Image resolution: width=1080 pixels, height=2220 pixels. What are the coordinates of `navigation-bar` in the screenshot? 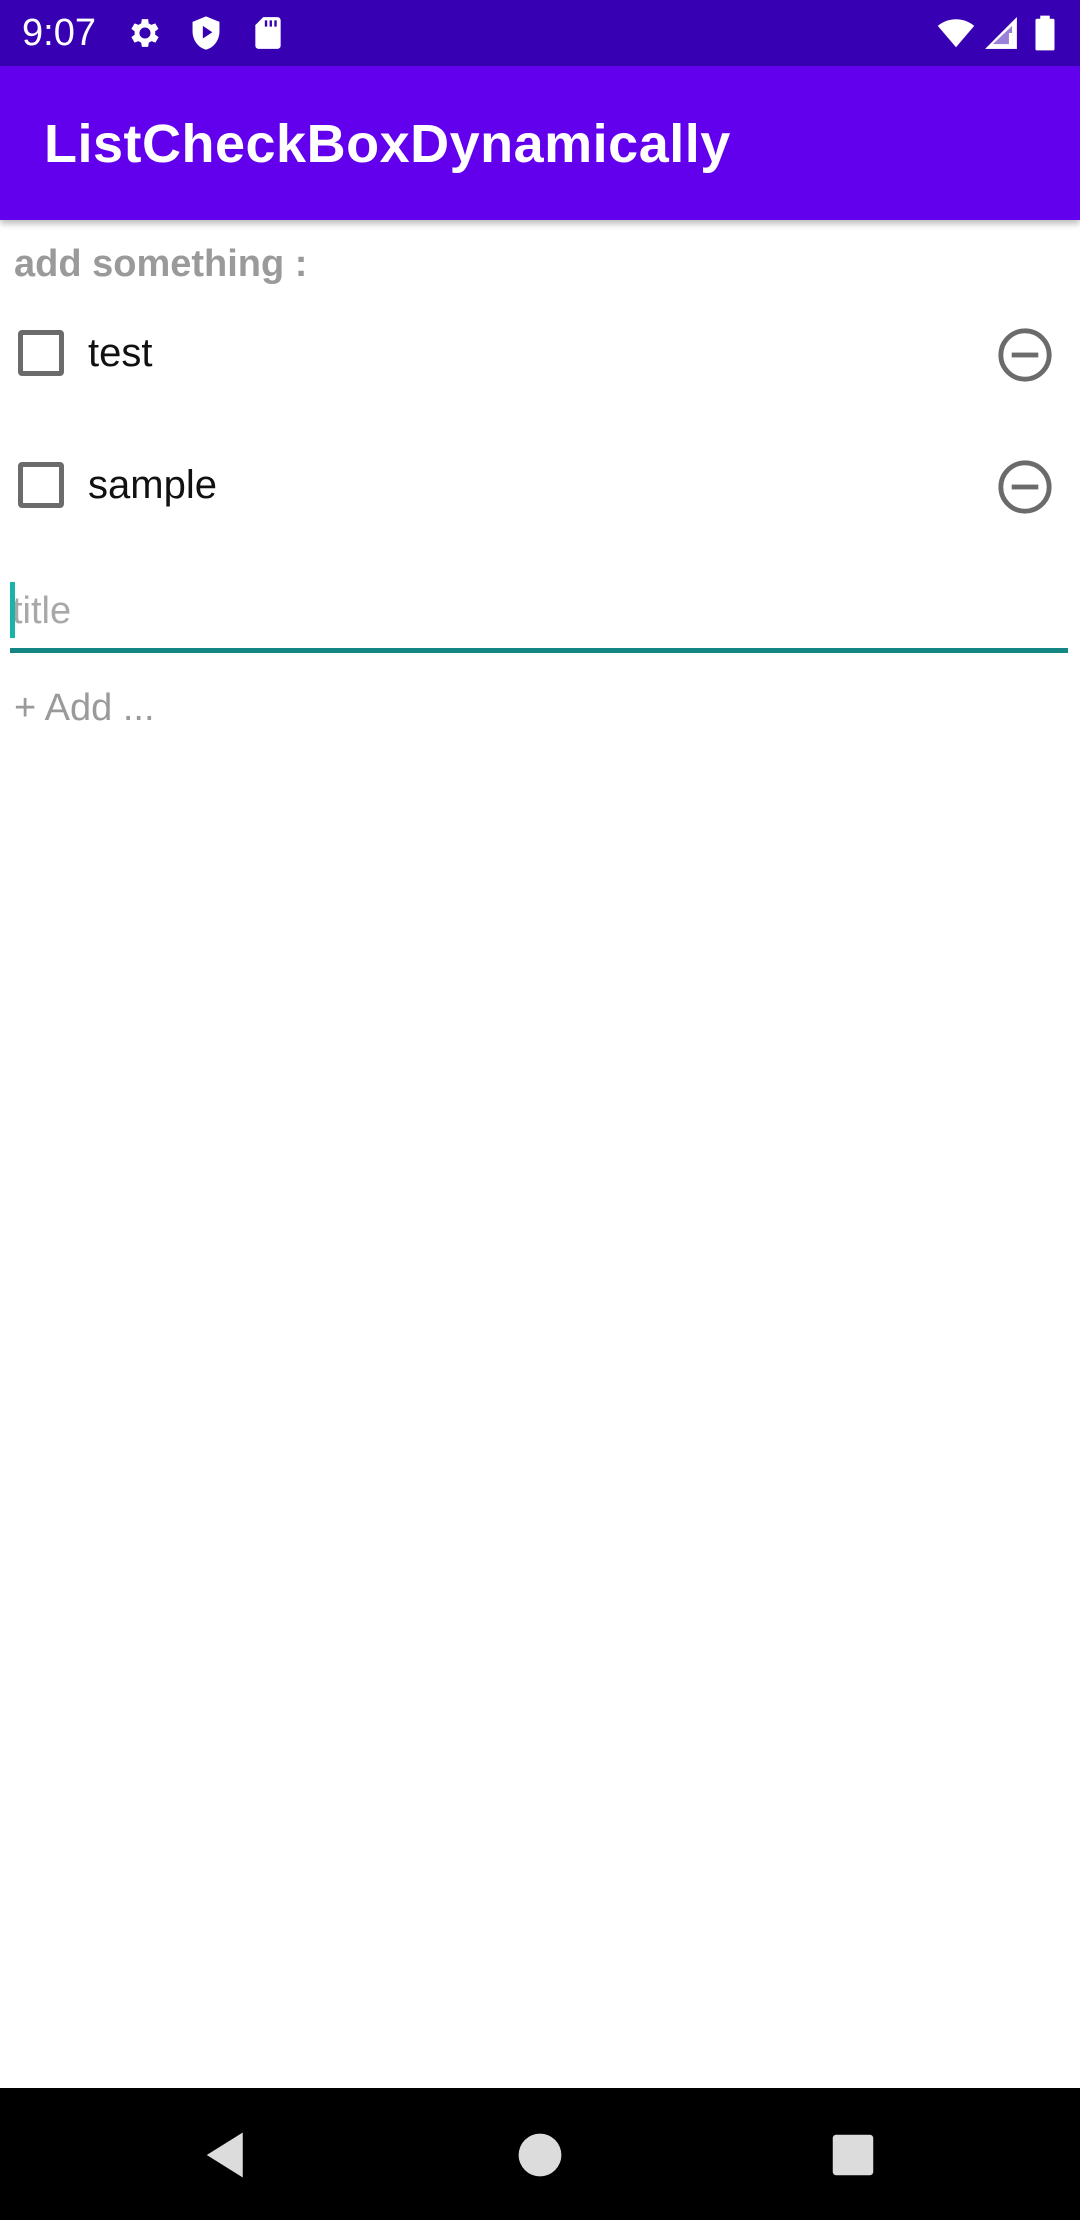 It's located at (540, 2154).